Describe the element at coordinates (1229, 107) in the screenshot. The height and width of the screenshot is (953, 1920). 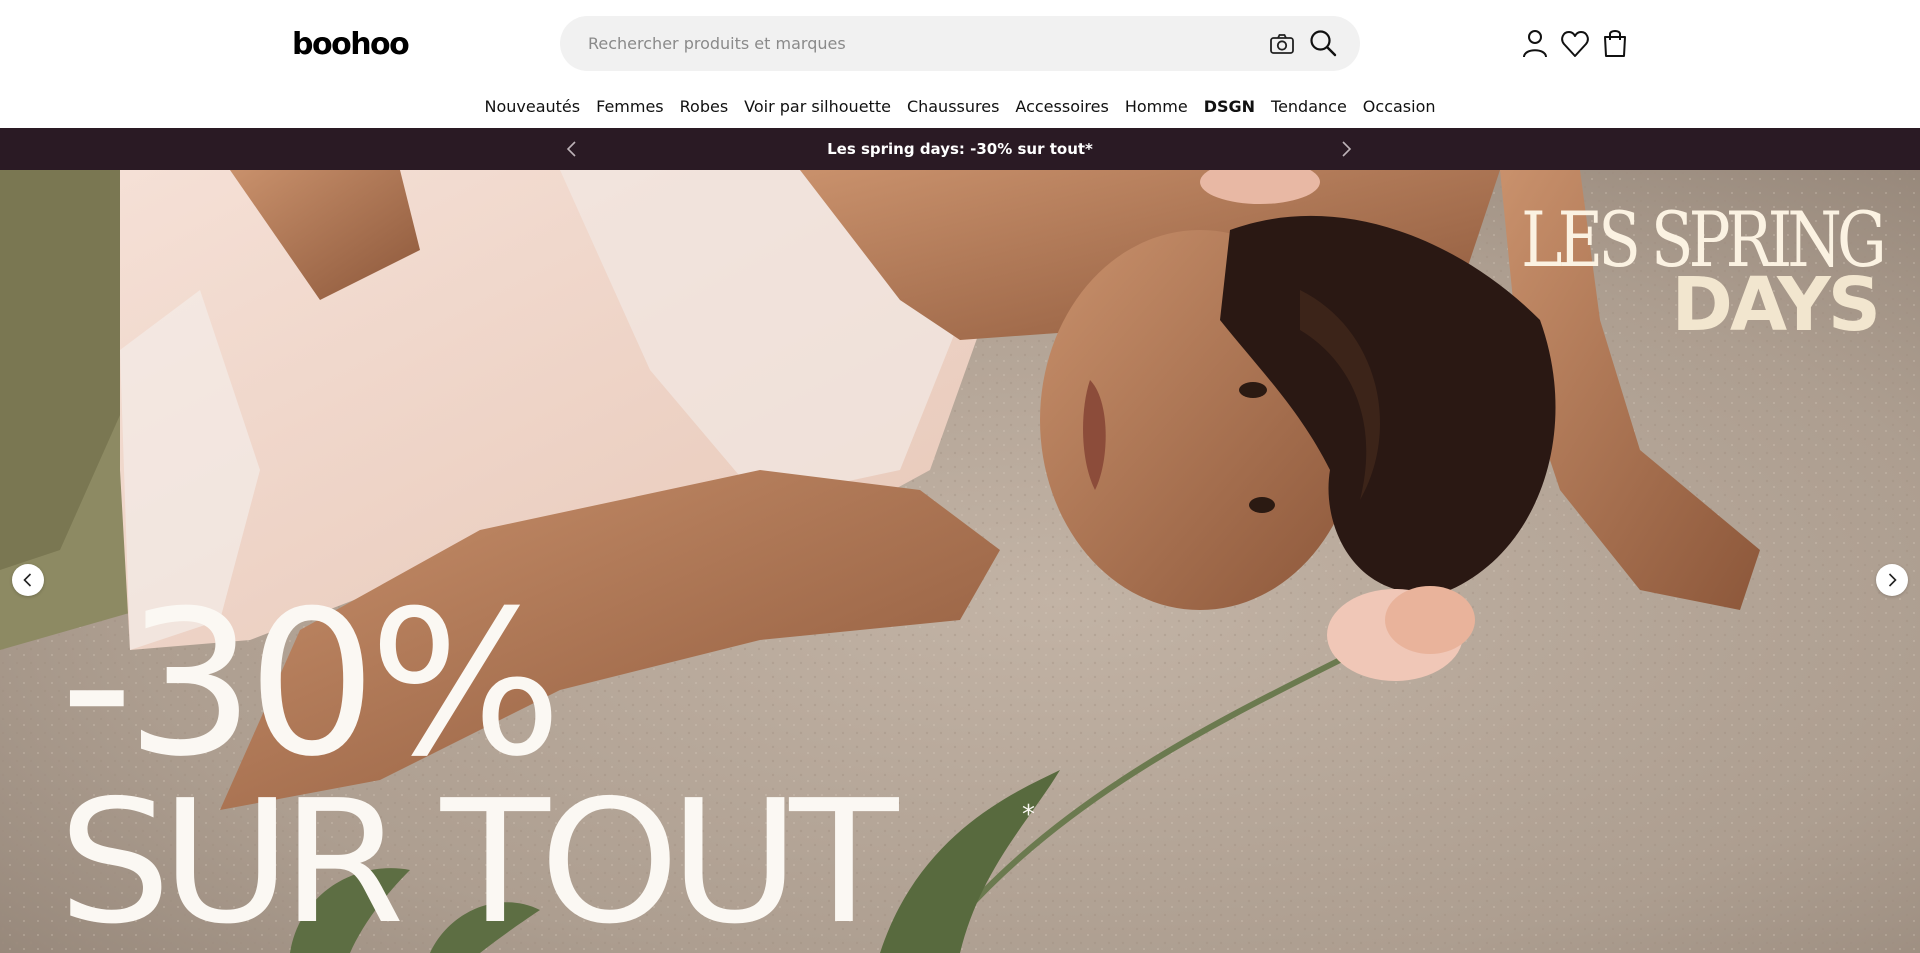
I see `nav-item-dsgn: DSGN` at that location.